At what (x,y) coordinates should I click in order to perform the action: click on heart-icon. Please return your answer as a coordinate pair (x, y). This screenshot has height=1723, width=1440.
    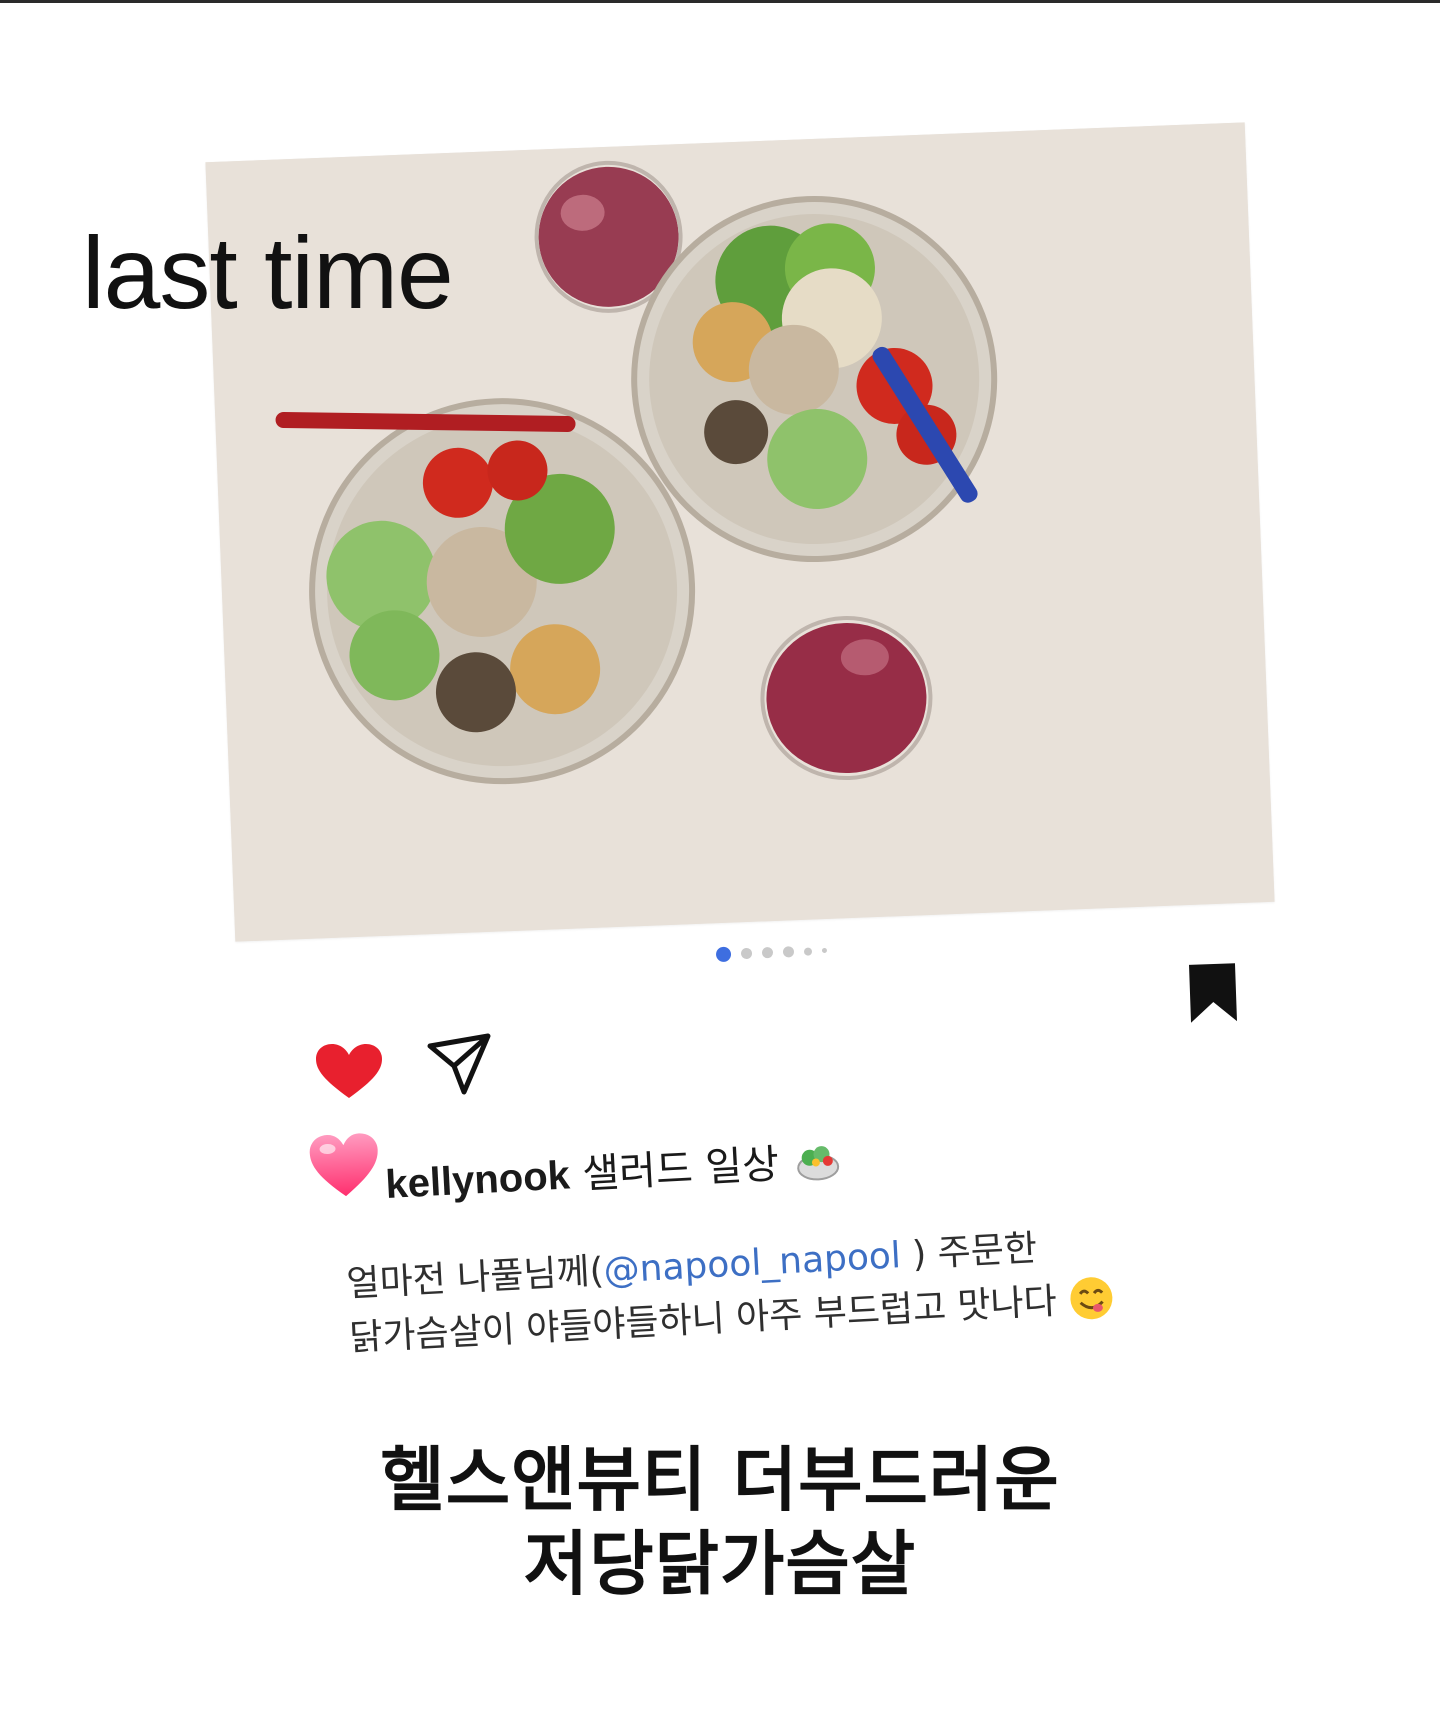
    Looking at the image, I should click on (349, 1072).